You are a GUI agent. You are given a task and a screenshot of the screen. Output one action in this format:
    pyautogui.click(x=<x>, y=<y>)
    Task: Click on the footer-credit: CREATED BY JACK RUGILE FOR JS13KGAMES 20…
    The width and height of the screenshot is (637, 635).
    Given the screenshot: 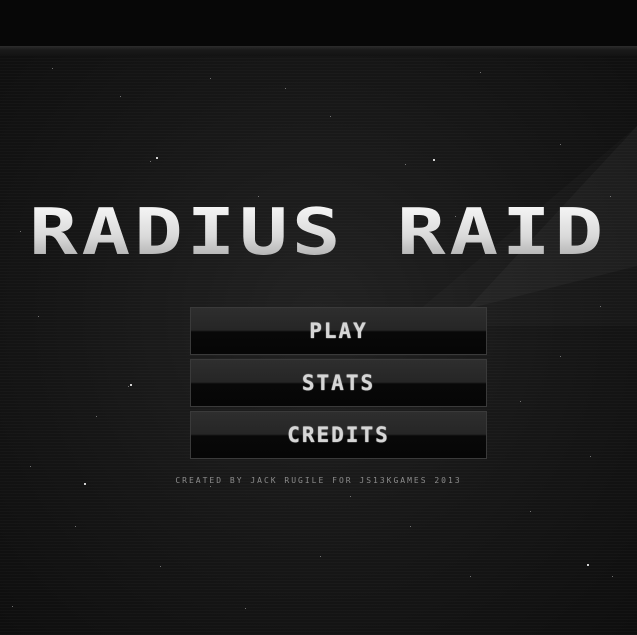 What is the action you would take?
    pyautogui.click(x=318, y=480)
    